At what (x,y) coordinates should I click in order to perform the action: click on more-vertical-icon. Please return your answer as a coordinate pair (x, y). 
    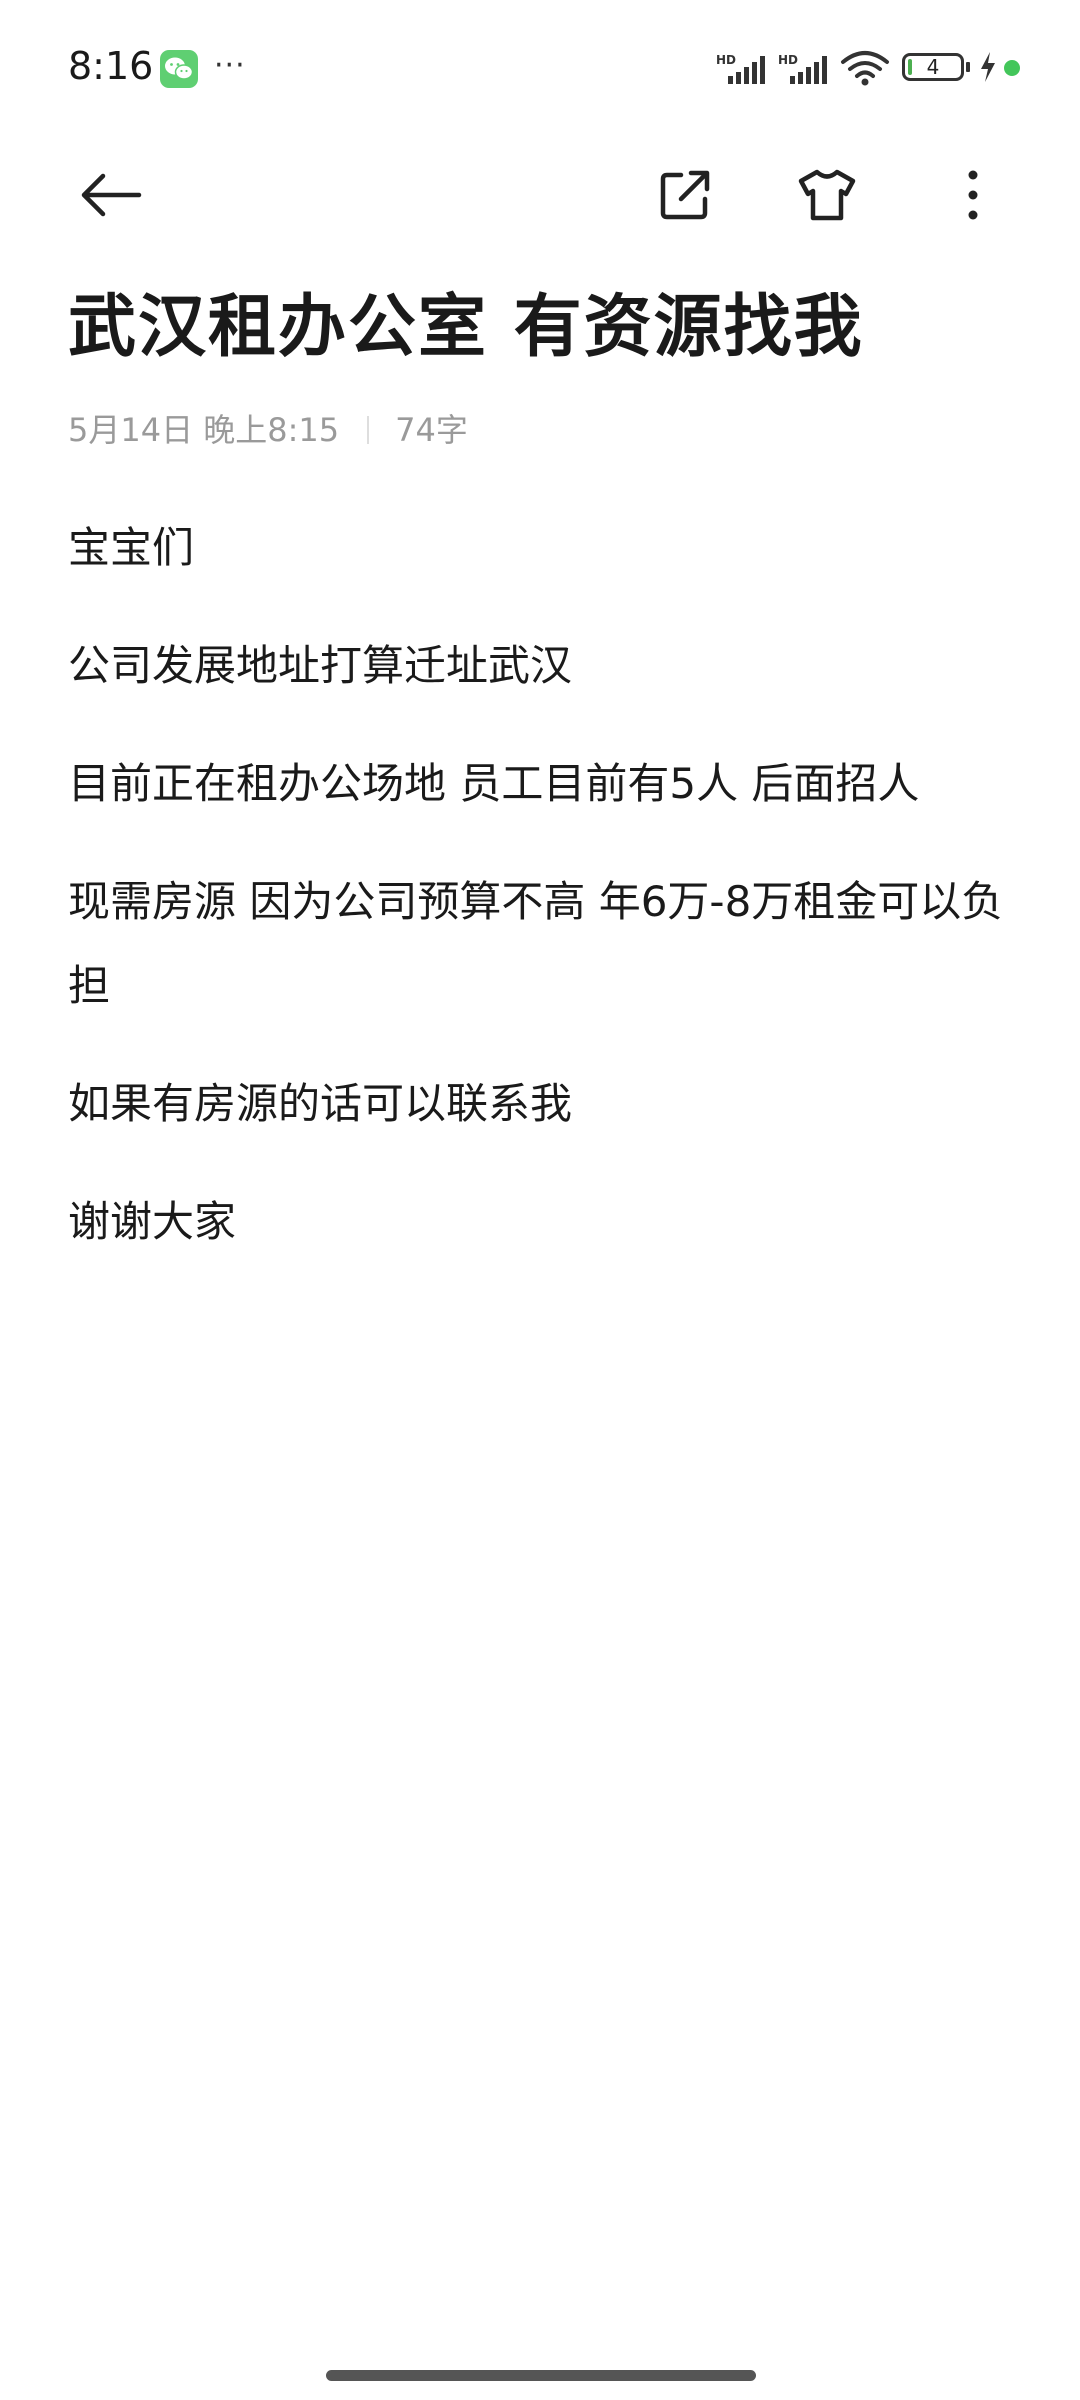
    Looking at the image, I should click on (973, 195).